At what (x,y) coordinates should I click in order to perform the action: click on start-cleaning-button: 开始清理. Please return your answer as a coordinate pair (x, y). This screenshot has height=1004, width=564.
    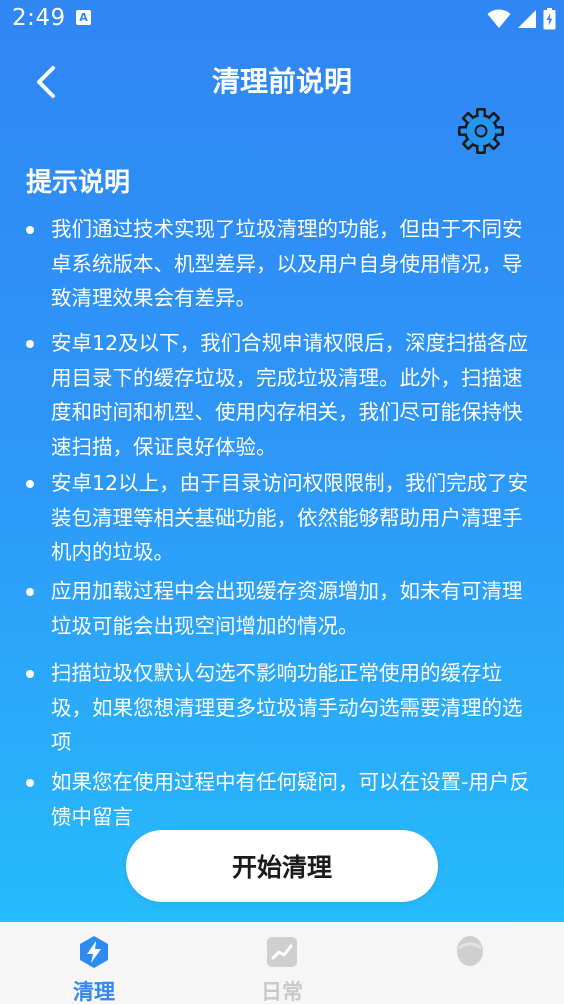
    Looking at the image, I should click on (282, 866).